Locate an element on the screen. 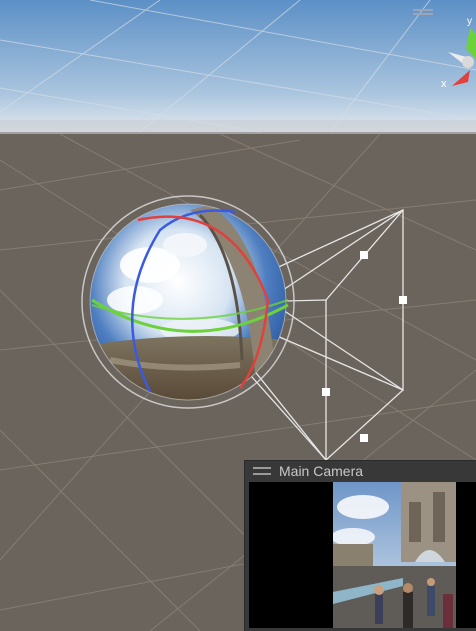 The height and width of the screenshot is (631, 476). frustum-handle-bottom is located at coordinates (326, 392).